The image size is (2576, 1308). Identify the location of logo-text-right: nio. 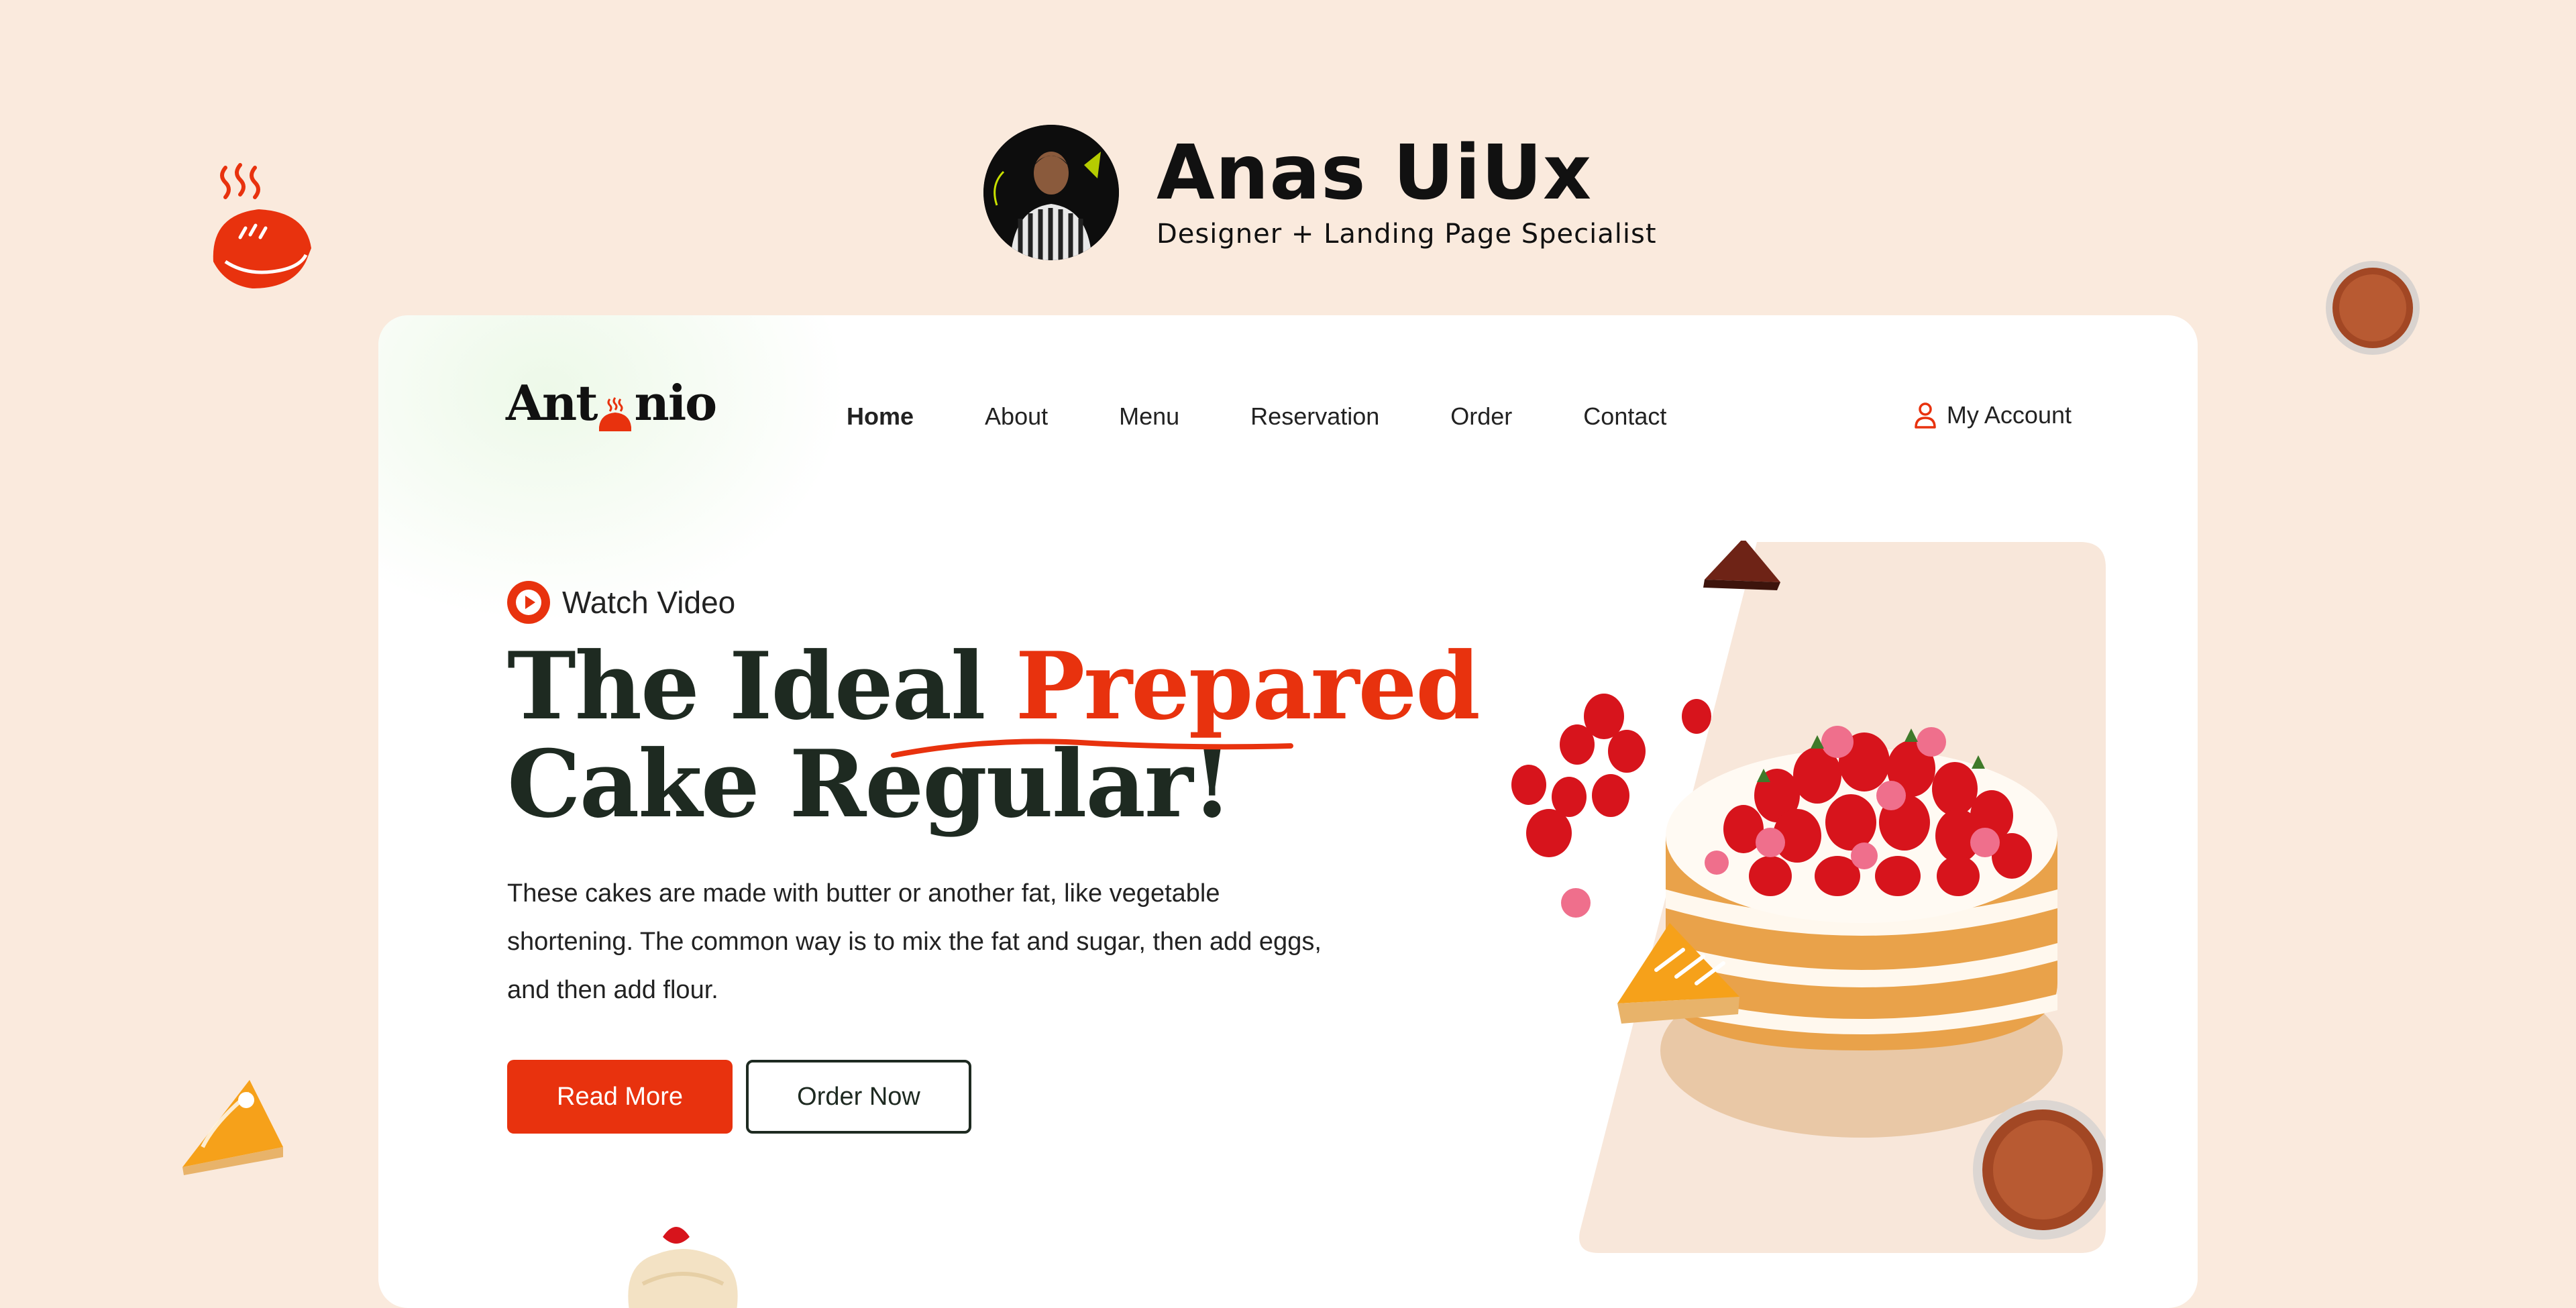
(675, 403).